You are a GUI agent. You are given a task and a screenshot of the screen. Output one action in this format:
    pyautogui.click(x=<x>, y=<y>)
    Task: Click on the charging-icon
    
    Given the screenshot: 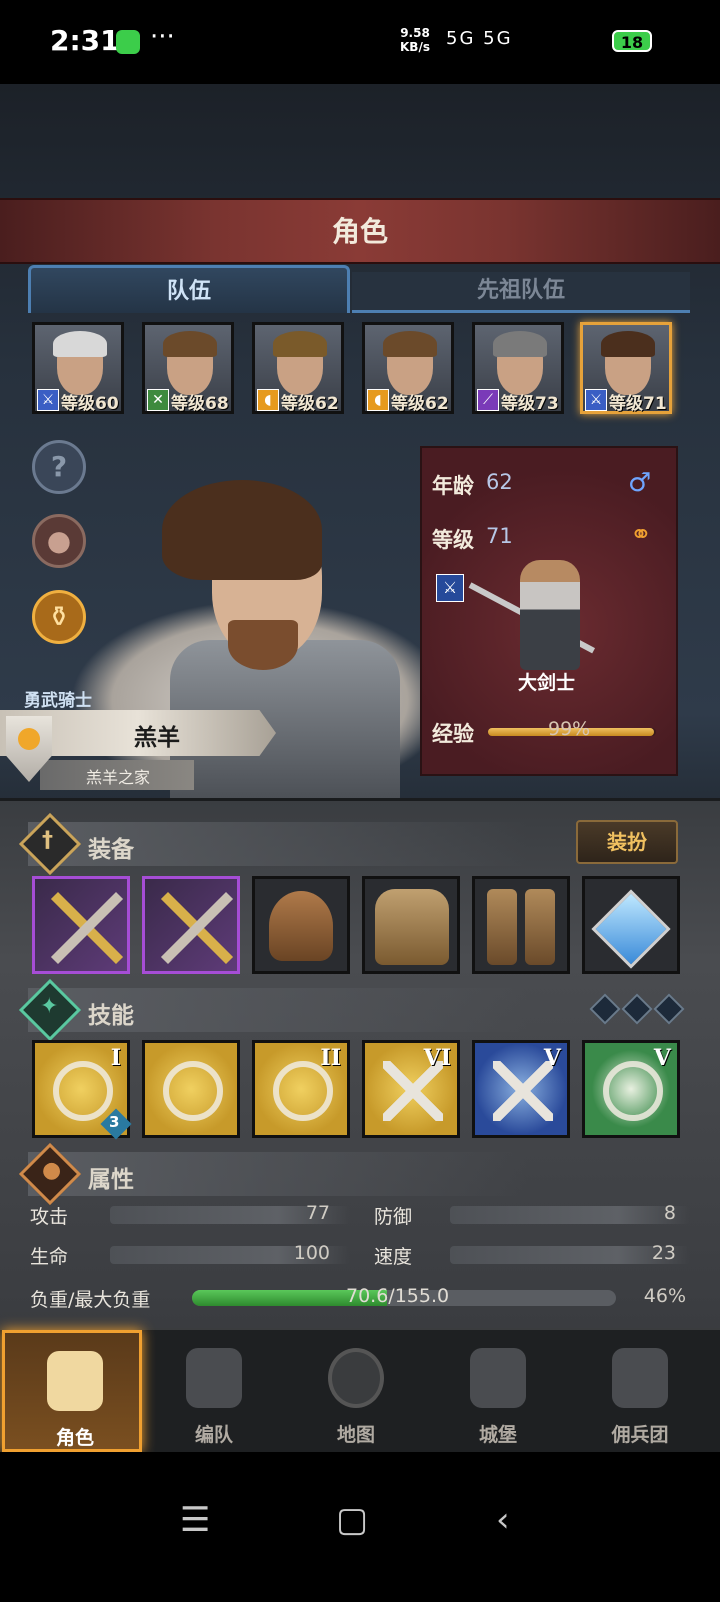 What is the action you would take?
    pyautogui.click(x=128, y=42)
    